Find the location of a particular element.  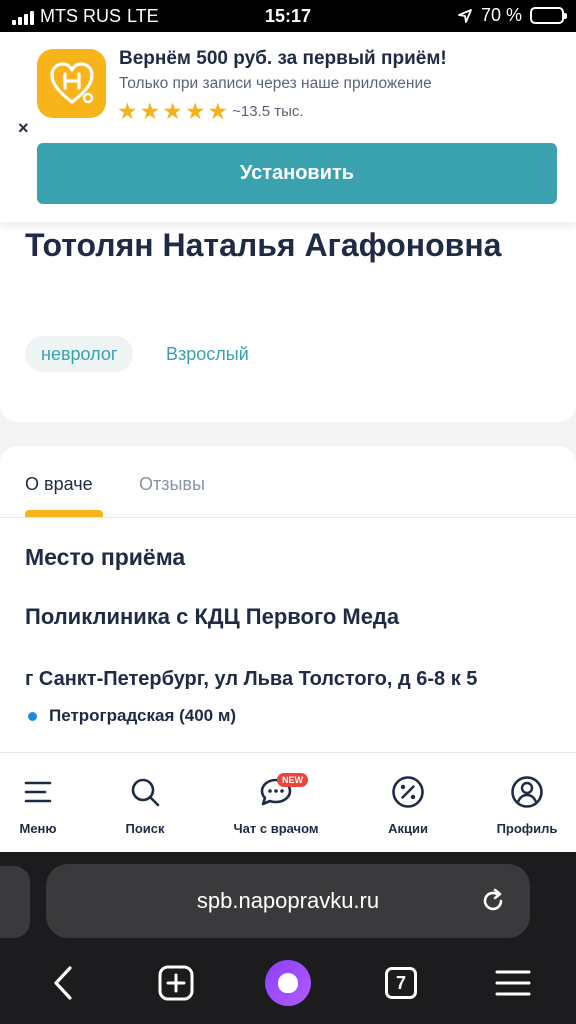

rating-count: ~13.5 тыс. is located at coordinates (268, 111).